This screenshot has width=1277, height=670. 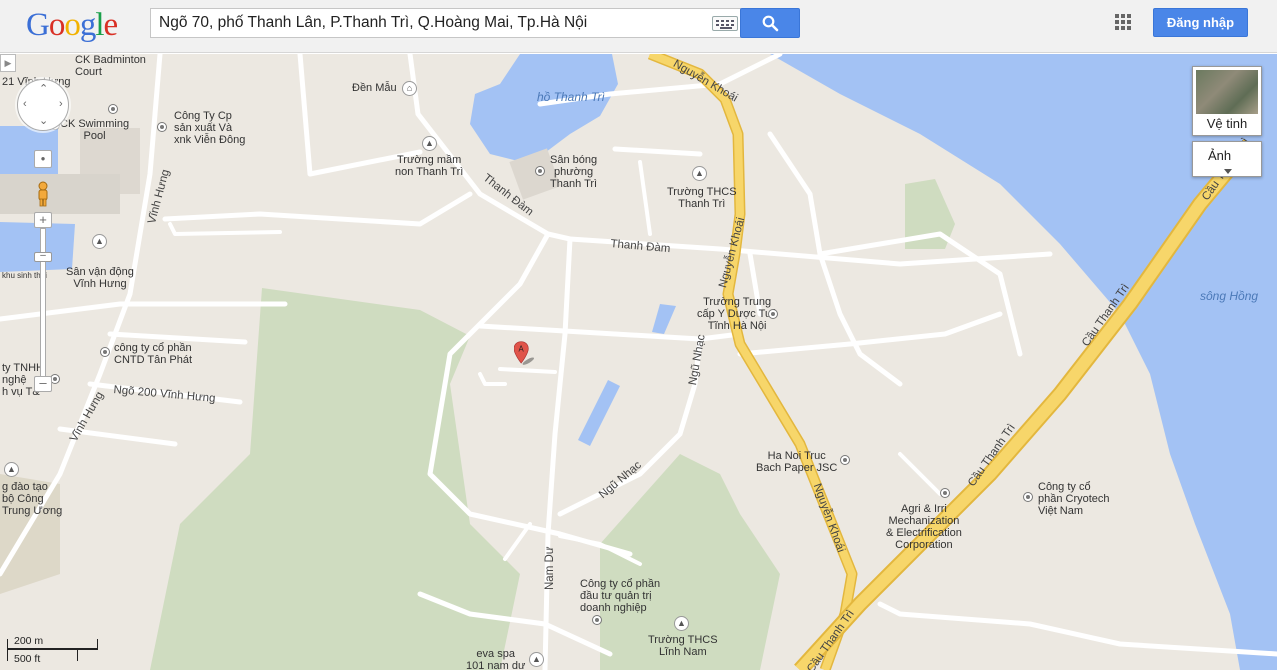 I want to click on satellite-toggle: Vệ tinh, so click(x=1227, y=101).